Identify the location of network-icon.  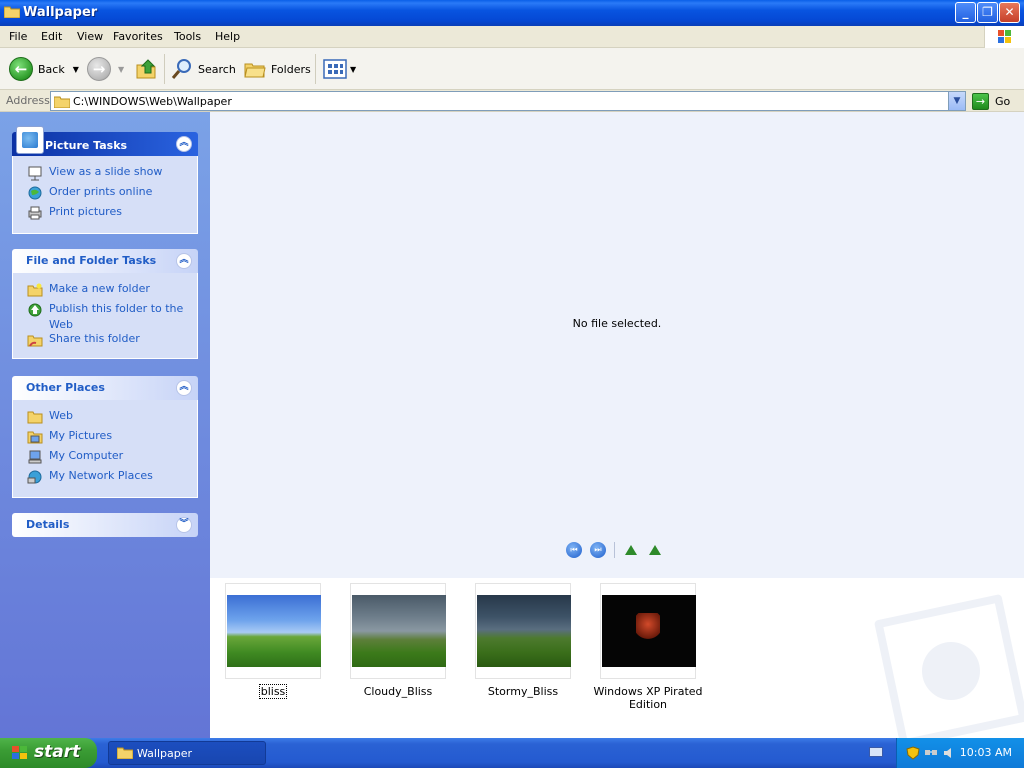
(931, 753).